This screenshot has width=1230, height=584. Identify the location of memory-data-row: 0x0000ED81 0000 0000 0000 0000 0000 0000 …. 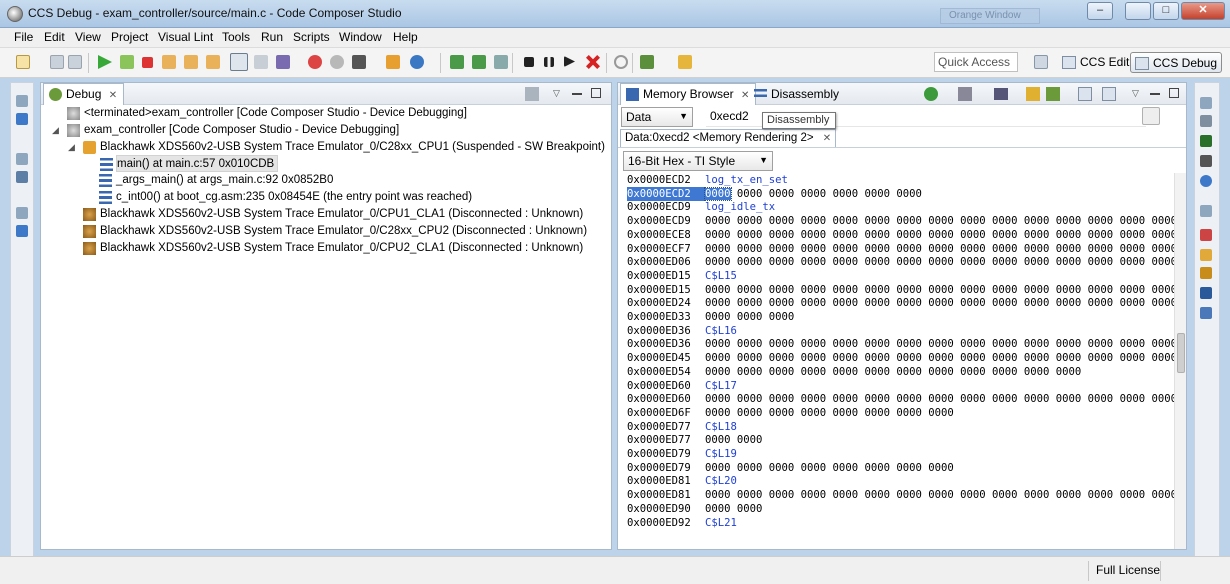
(900, 495).